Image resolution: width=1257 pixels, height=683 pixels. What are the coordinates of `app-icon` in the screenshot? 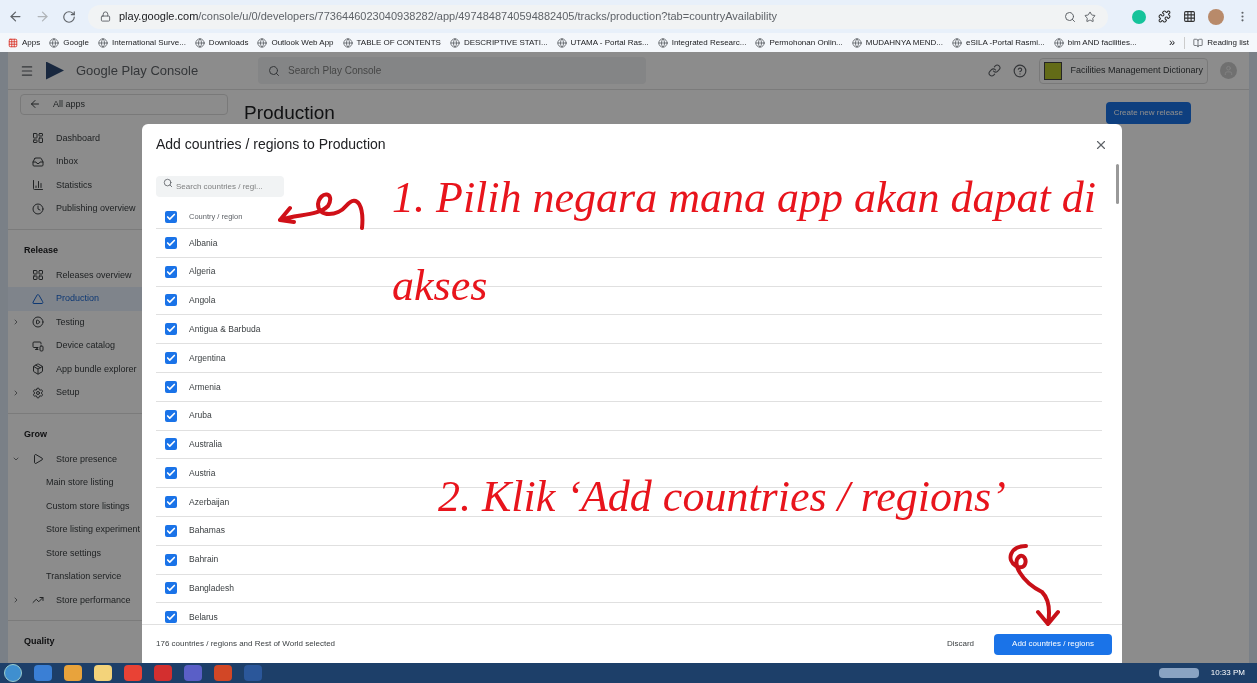 It's located at (1053, 70).